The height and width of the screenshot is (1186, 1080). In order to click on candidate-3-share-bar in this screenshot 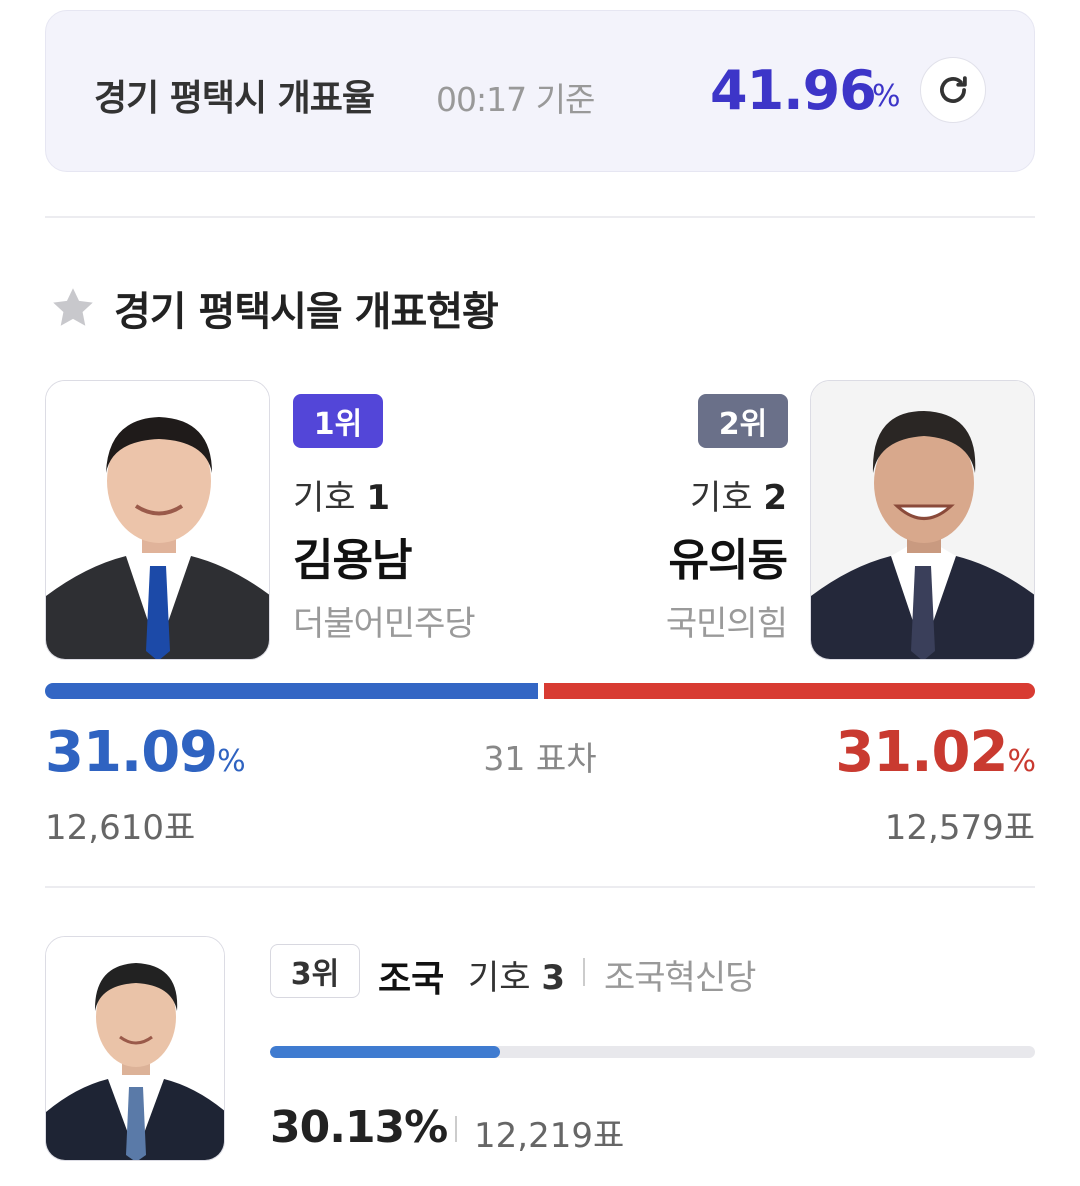, I will do `click(385, 1052)`.